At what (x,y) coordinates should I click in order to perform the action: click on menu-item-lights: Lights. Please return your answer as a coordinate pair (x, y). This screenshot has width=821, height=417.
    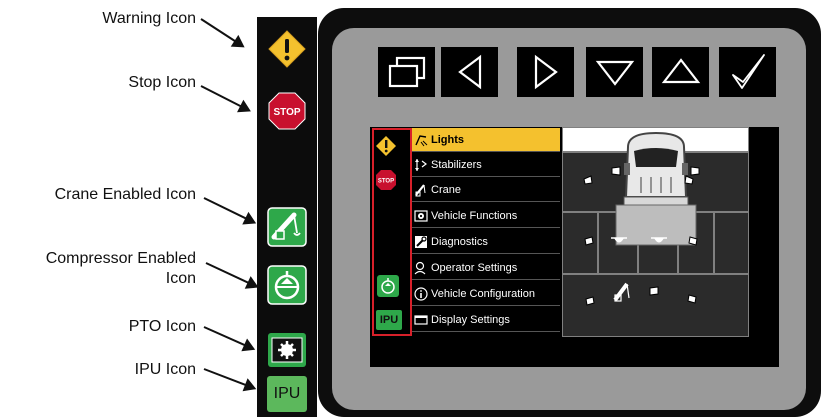
    Looking at the image, I should click on (486, 140).